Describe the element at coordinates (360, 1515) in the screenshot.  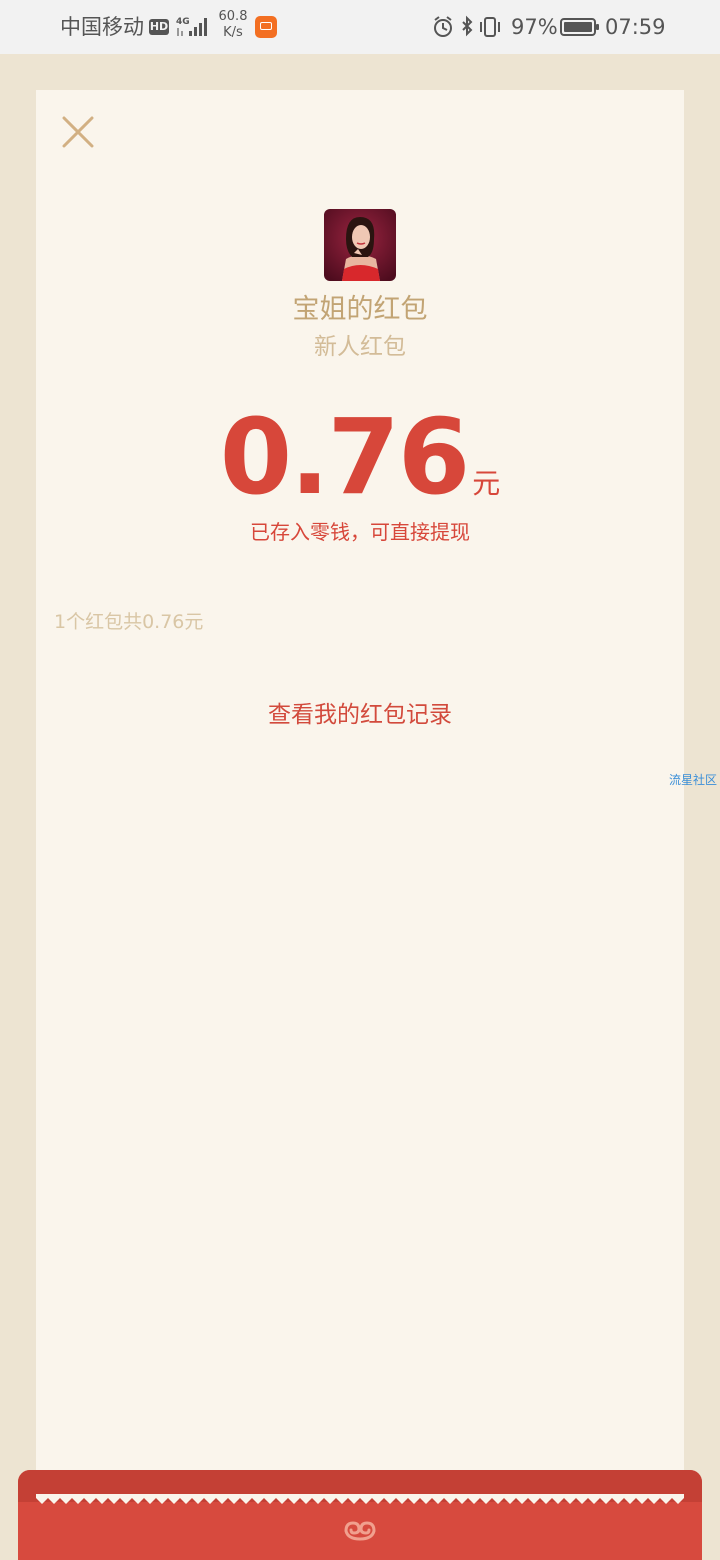
I see `bottom-band` at that location.